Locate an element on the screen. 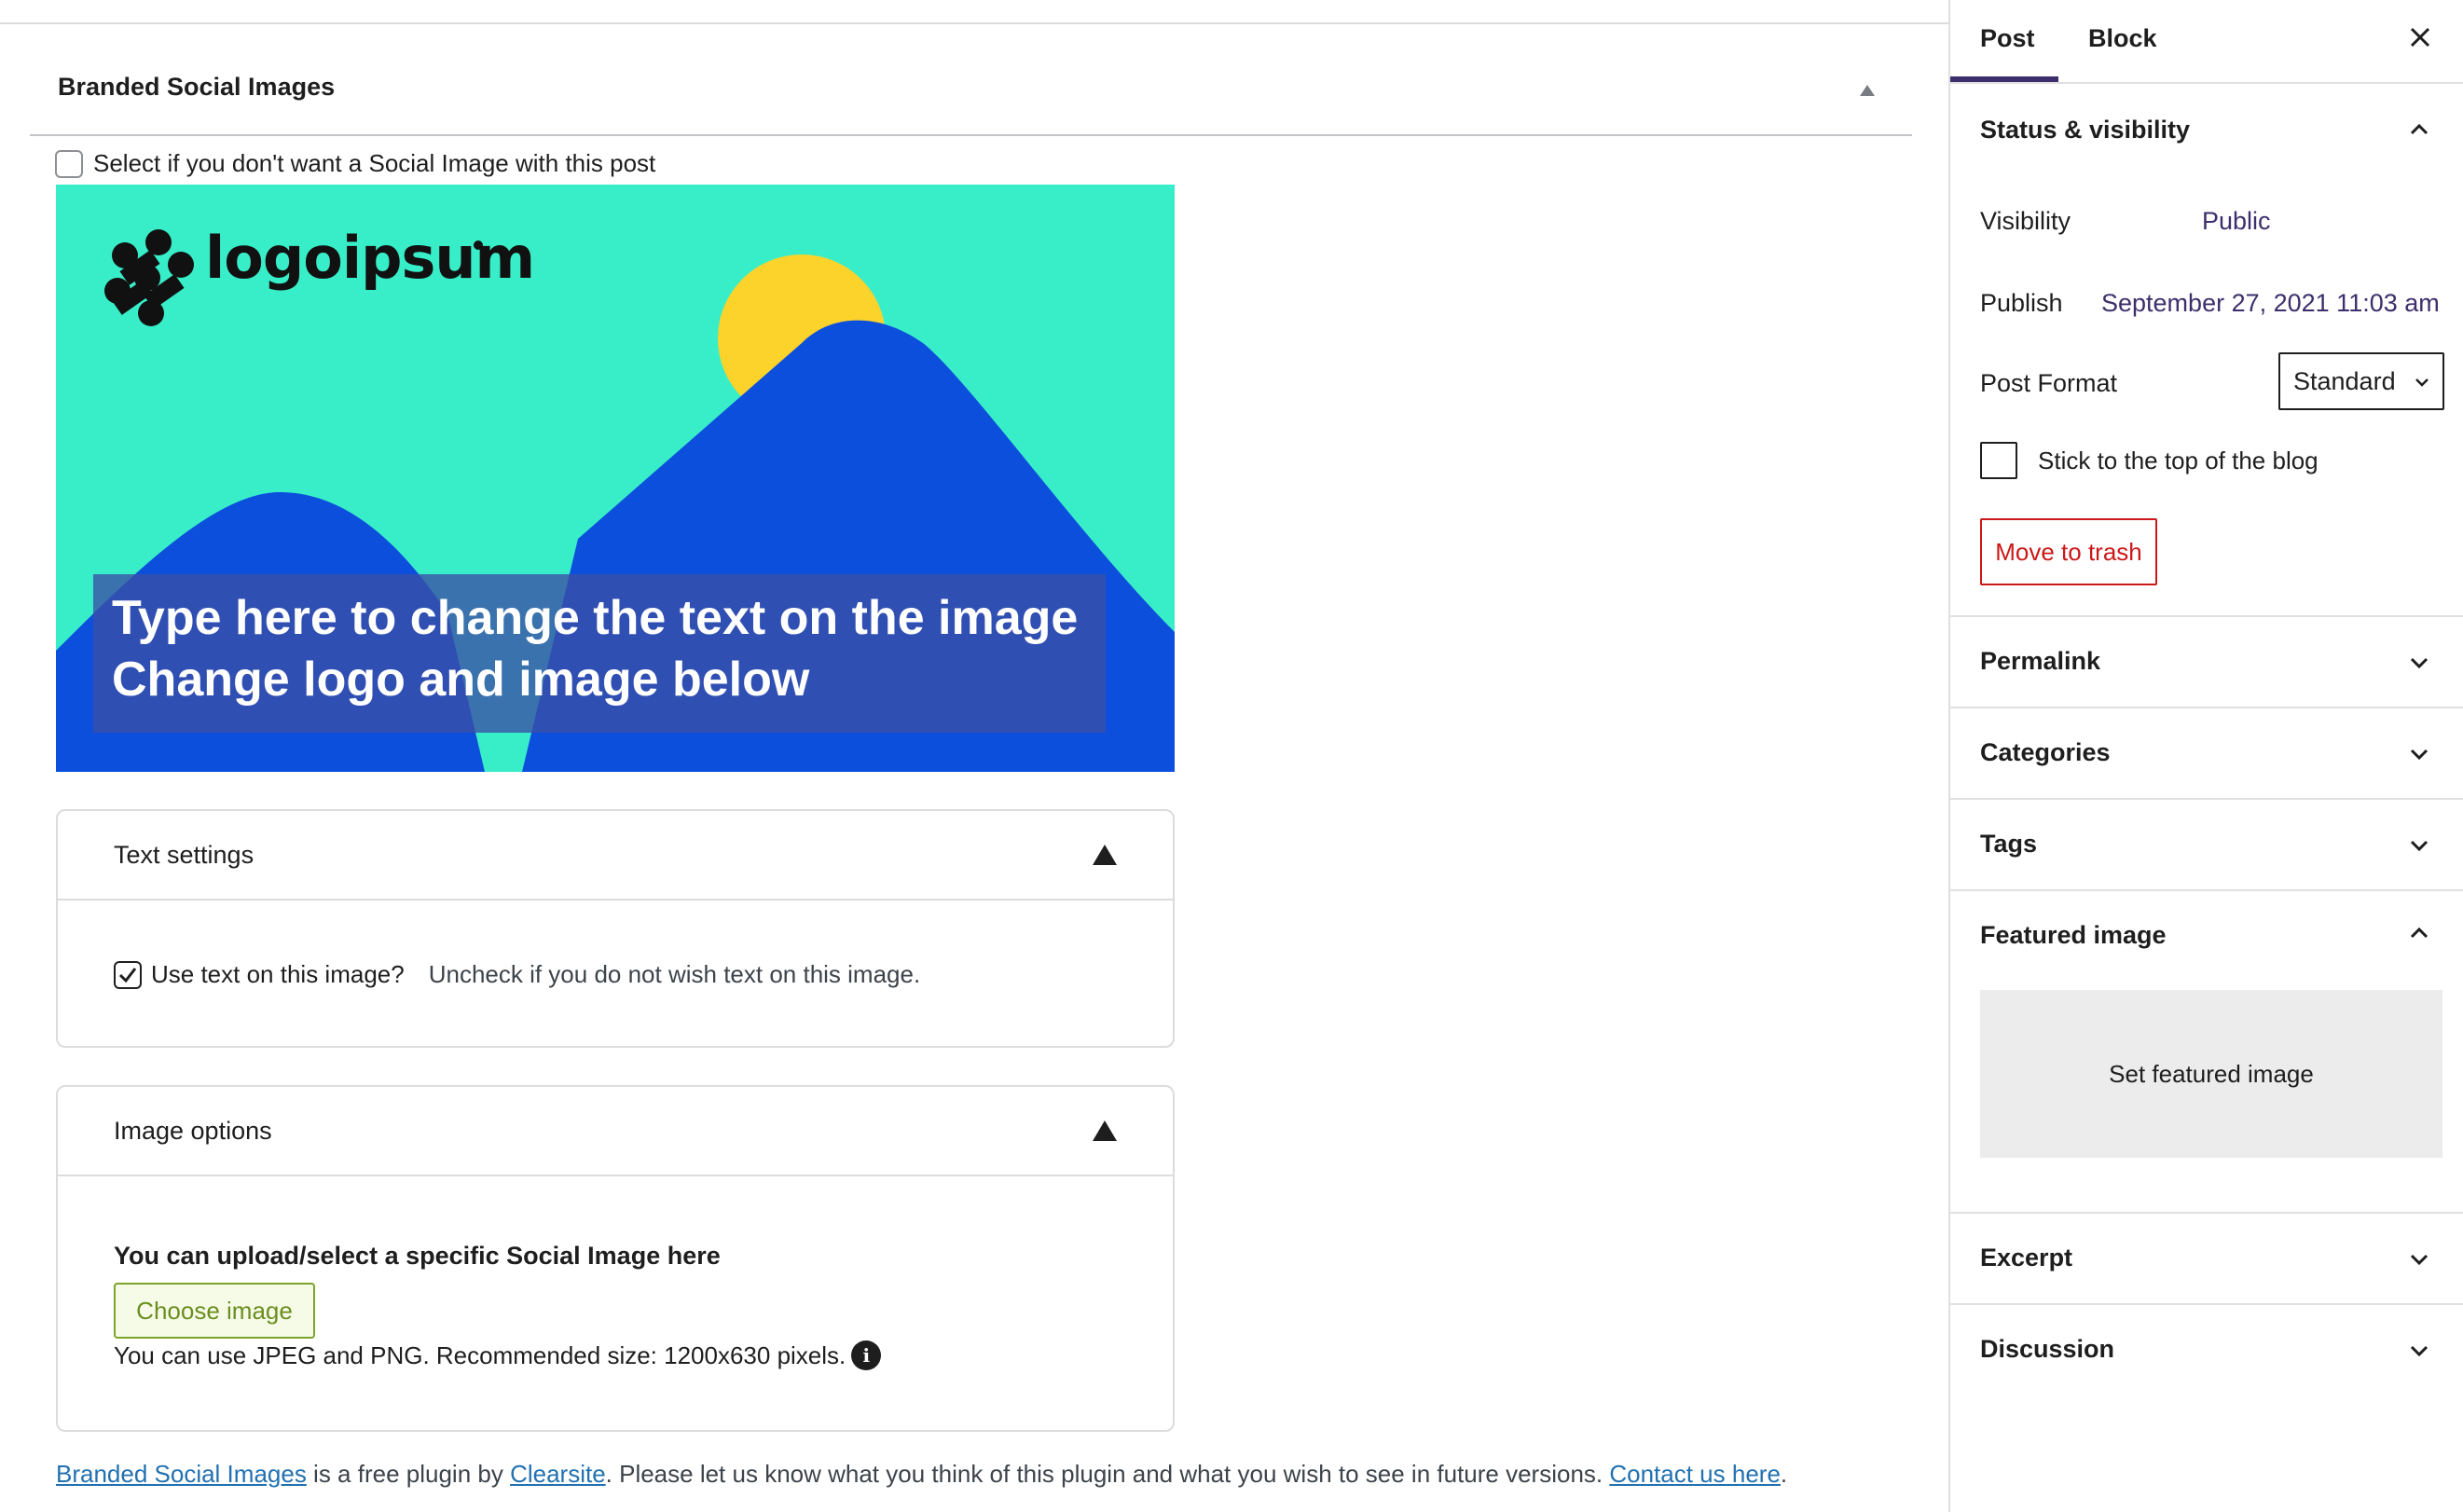 The height and width of the screenshot is (1512, 2463). footer-text-3: . is located at coordinates (1784, 1474).